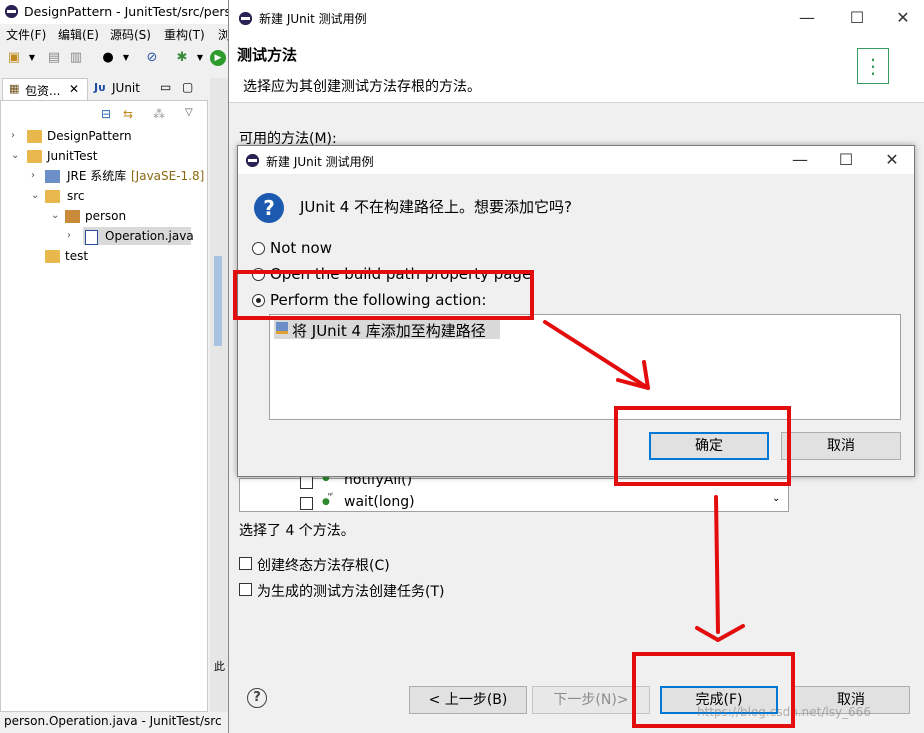 The height and width of the screenshot is (733, 924). I want to click on arrow-to-finish-head, so click(720, 633).